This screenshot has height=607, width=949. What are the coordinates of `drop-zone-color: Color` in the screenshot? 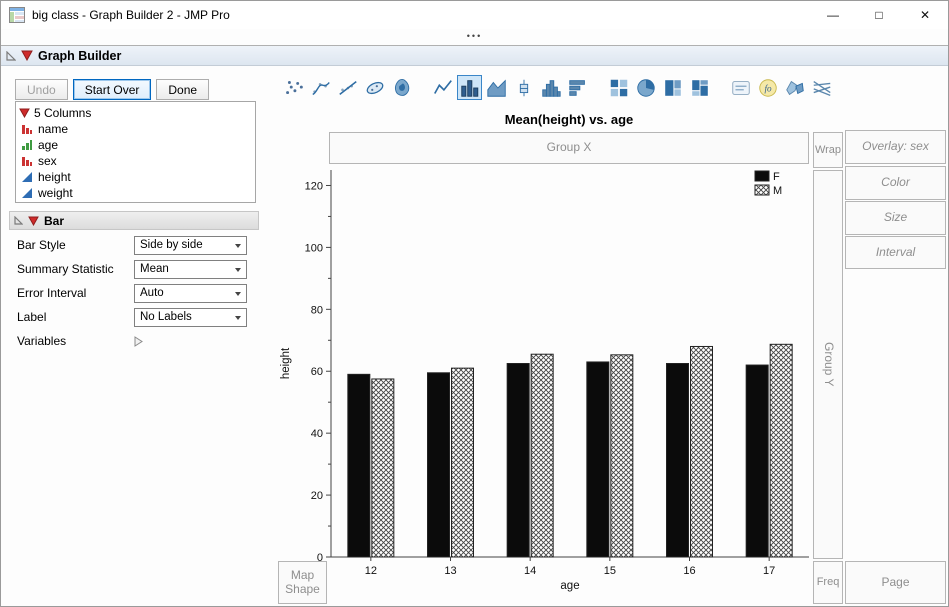 It's located at (895, 183).